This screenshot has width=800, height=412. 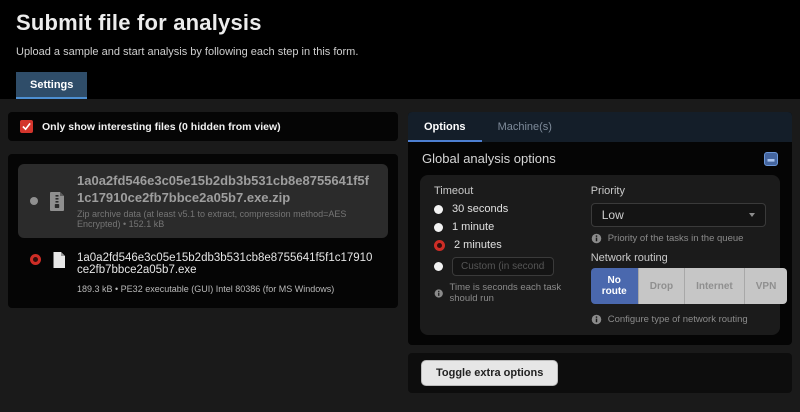 What do you see at coordinates (600, 127) in the screenshot?
I see `options-tab-bar: Options Machine(s)` at bounding box center [600, 127].